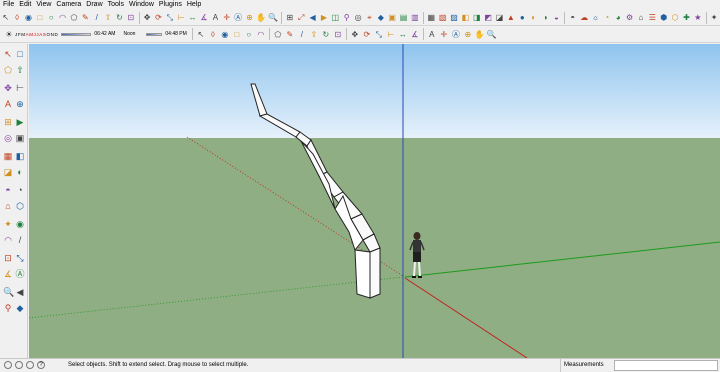 This screenshot has height=372, width=720. I want to click on components-icon: ◐, so click(533, 17).